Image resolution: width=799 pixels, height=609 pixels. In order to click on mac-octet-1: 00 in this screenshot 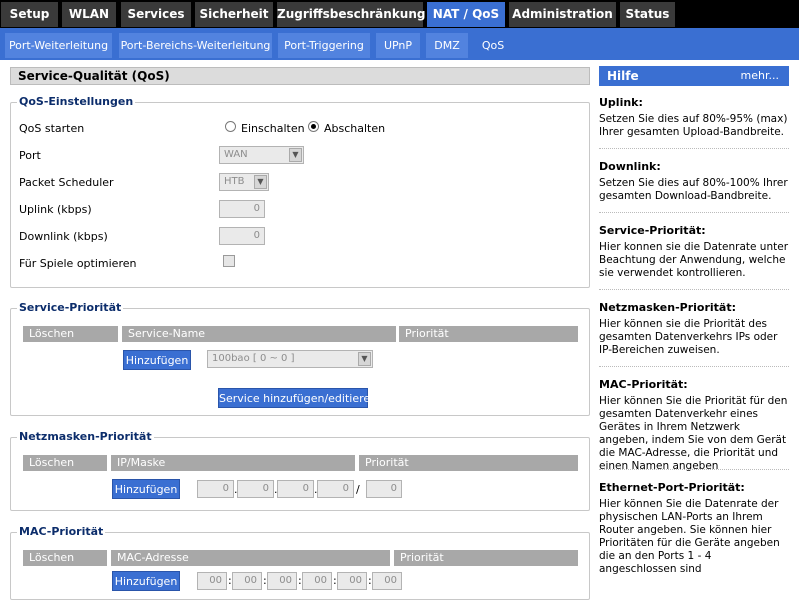, I will do `click(212, 581)`.